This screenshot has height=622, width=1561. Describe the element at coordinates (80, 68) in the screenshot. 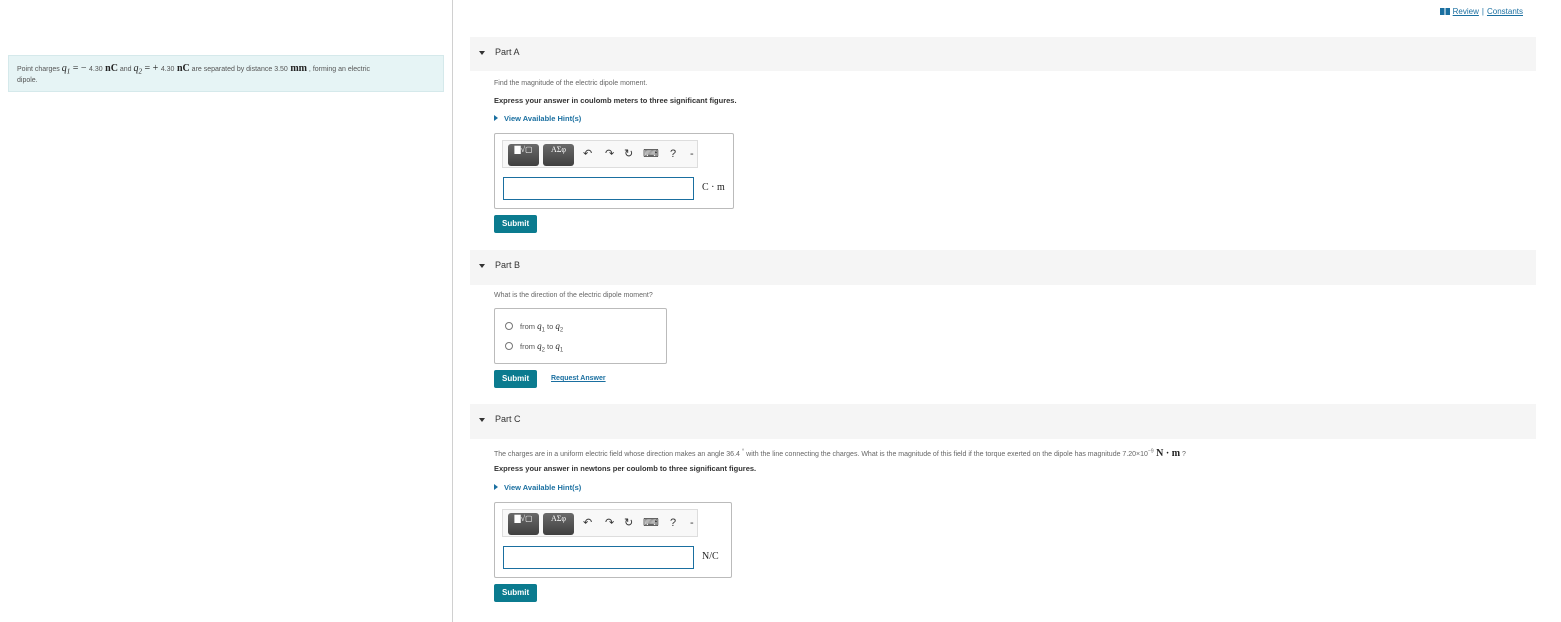

I see `q1-equals: = −` at that location.